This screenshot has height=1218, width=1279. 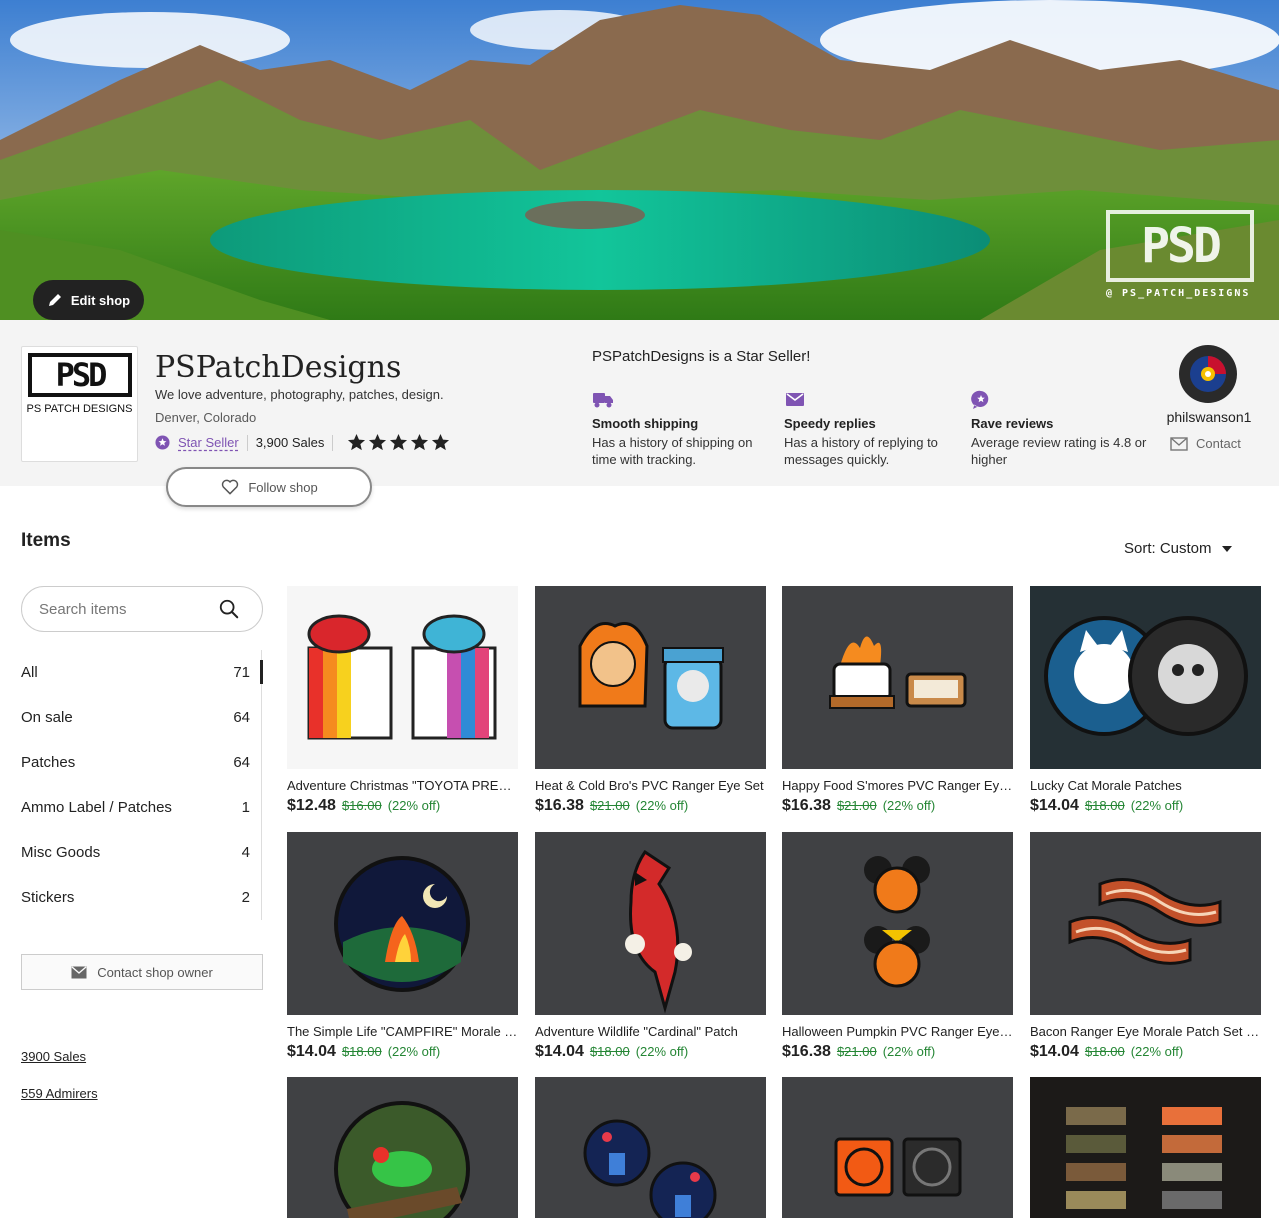 I want to click on owner-avatar, so click(x=1208, y=374).